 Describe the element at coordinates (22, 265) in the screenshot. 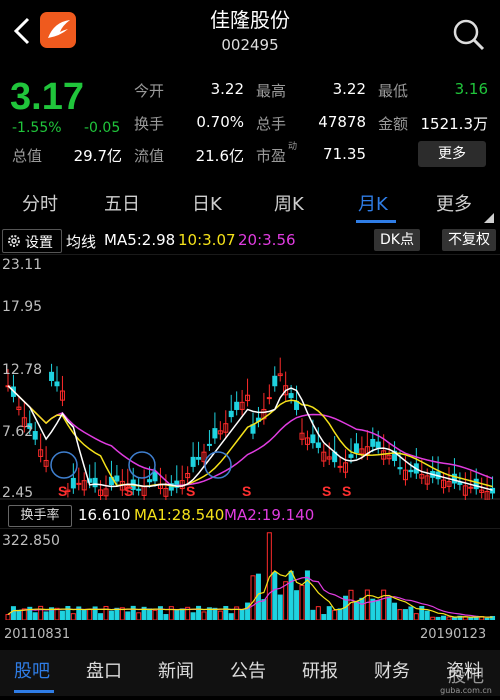

I see `price-axis-label: 23.11` at that location.